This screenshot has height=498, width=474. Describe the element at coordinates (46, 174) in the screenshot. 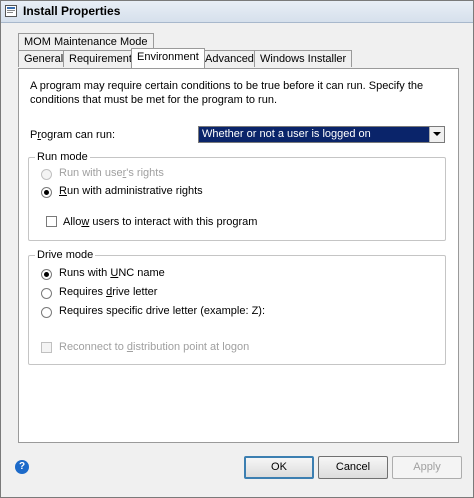

I see `run-user-rights-radio` at that location.